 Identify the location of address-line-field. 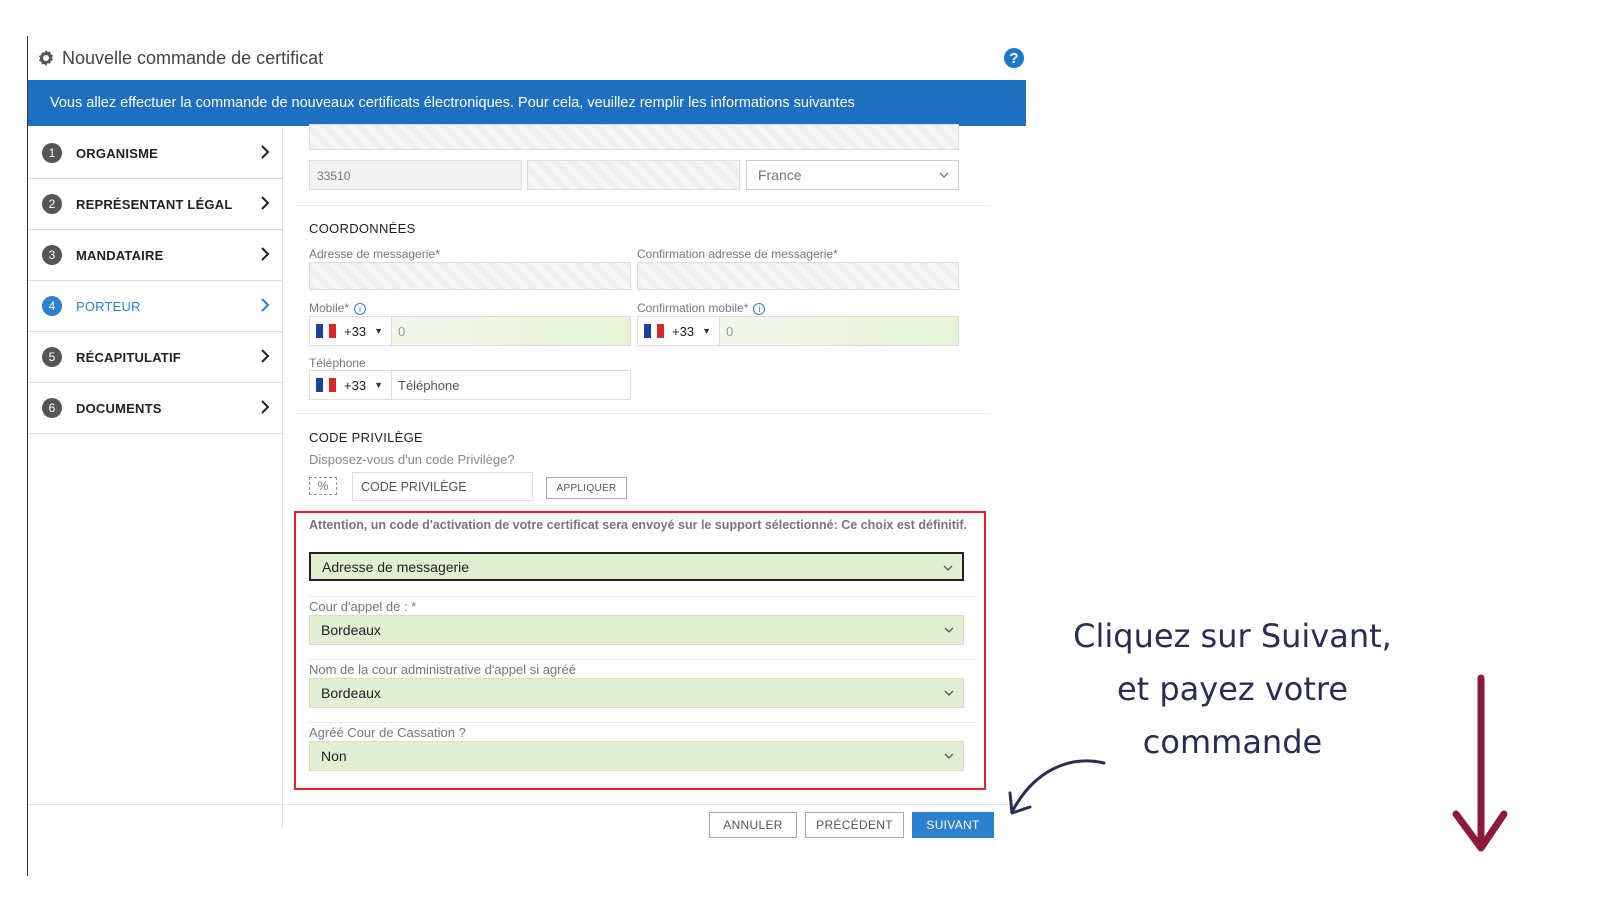
(634, 137).